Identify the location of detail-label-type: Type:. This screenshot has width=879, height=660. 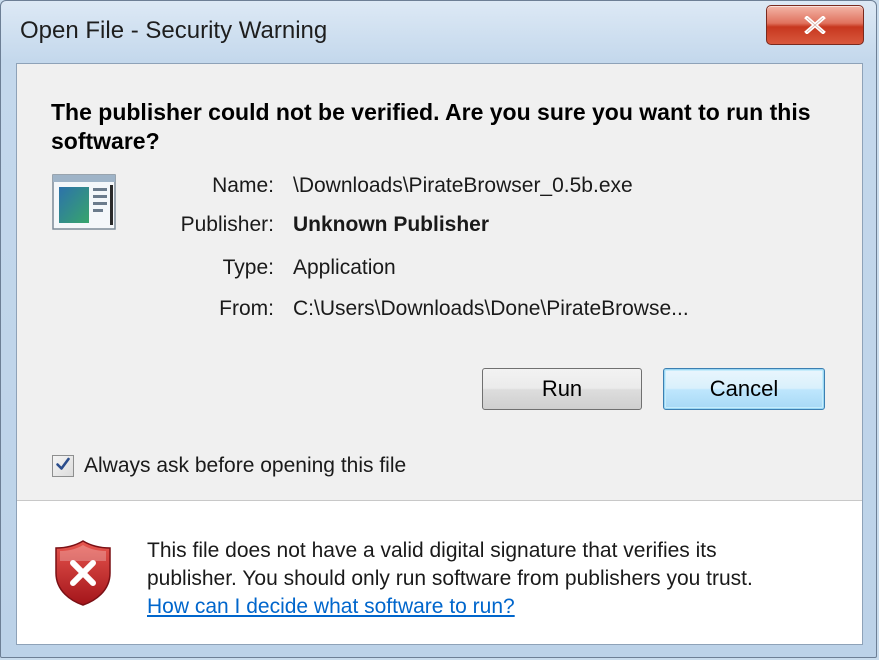
(248, 267).